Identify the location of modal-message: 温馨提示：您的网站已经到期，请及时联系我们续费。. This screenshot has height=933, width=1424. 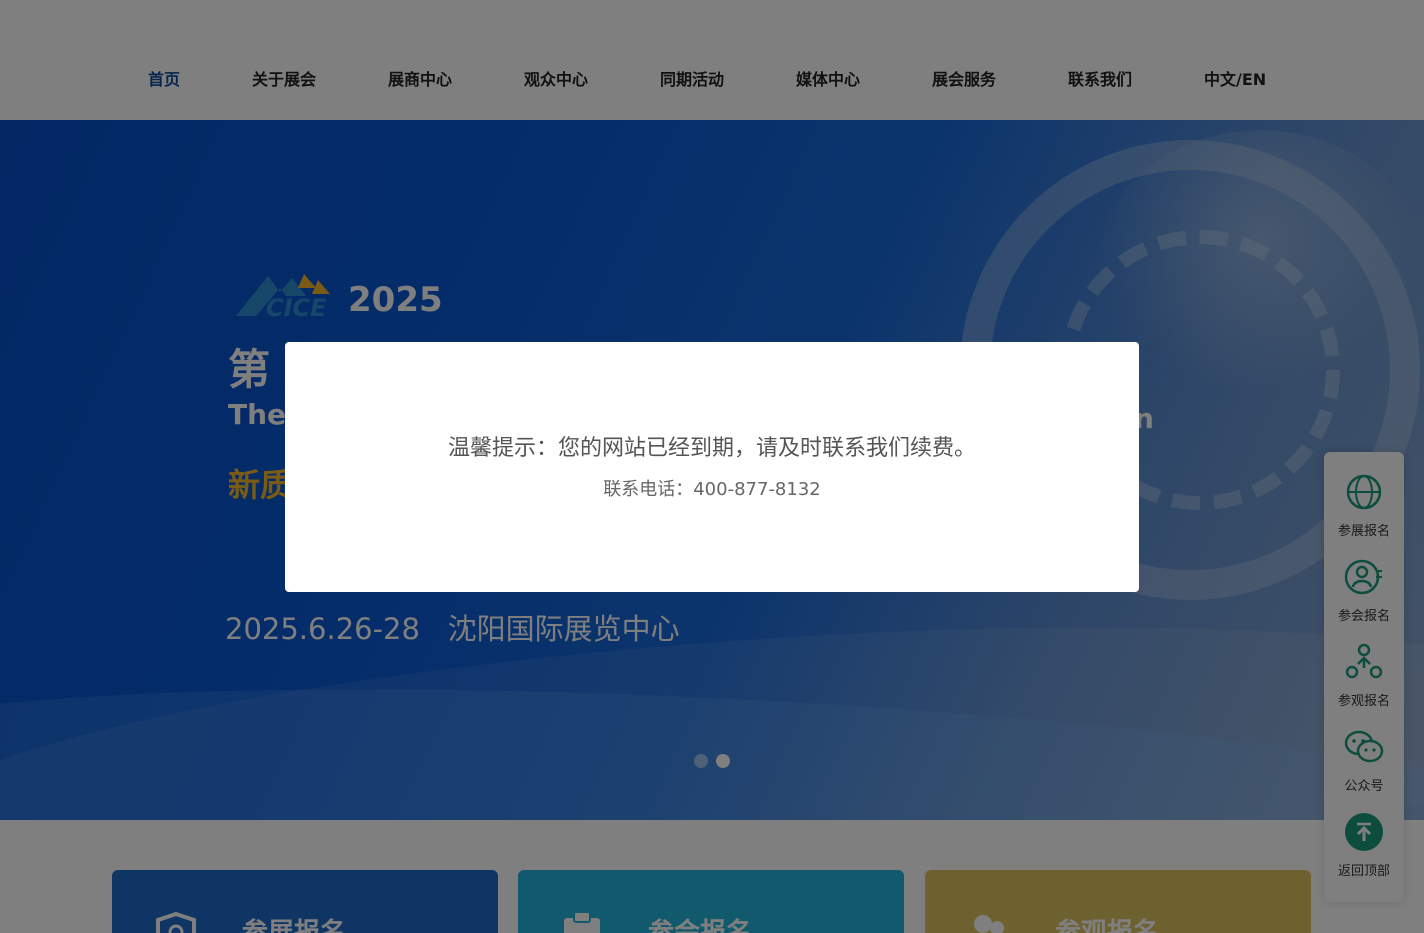
(711, 448).